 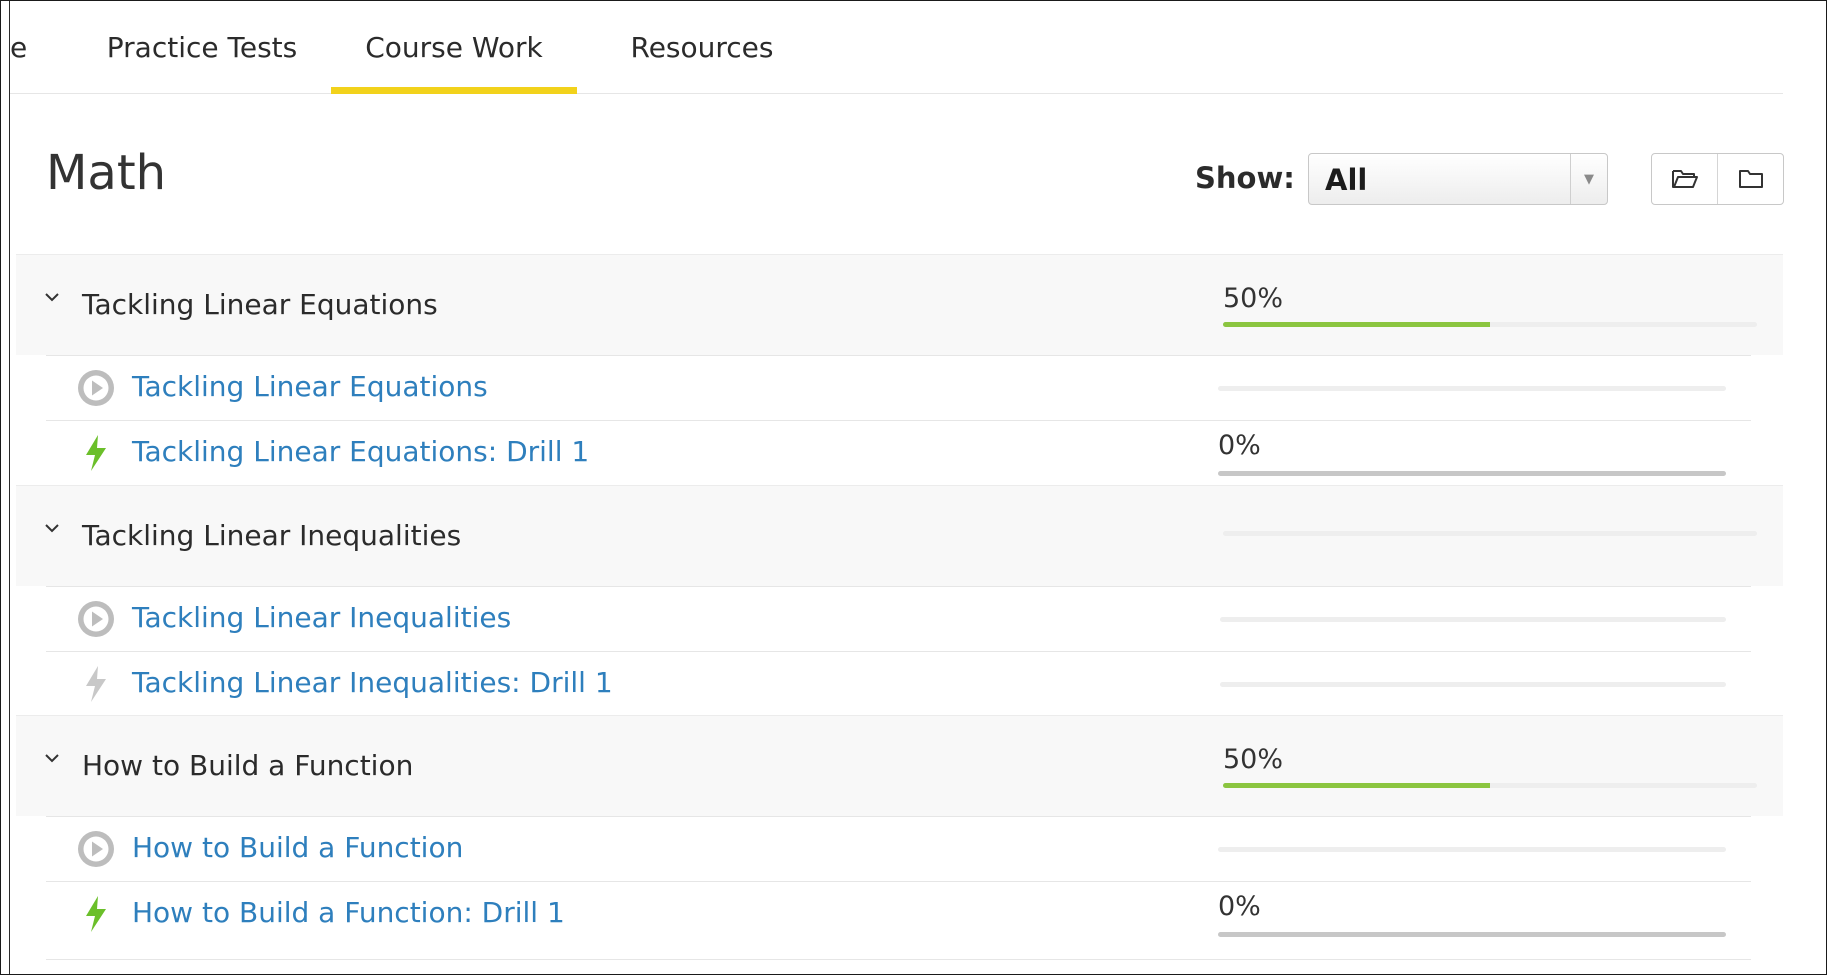 I want to click on folder-toggle-group, so click(x=1717, y=179).